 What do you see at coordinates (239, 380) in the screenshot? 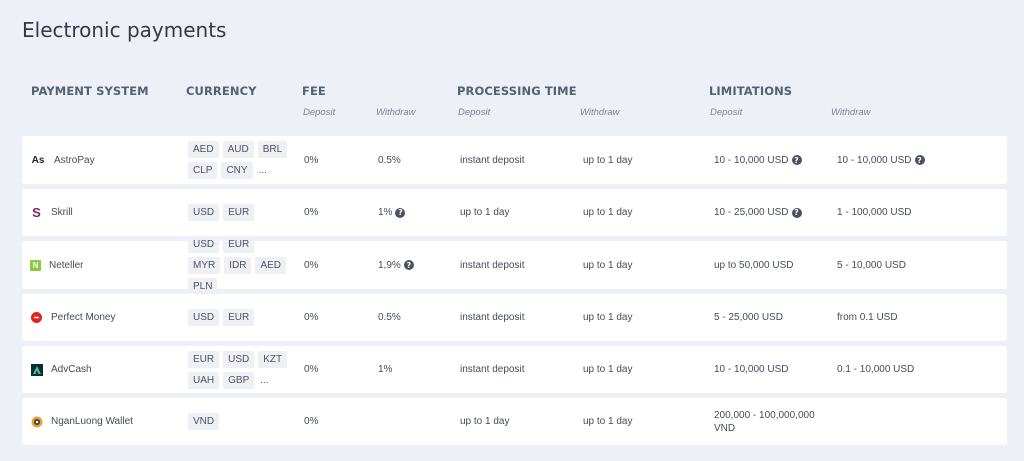
I see `currency-chip: GBP` at bounding box center [239, 380].